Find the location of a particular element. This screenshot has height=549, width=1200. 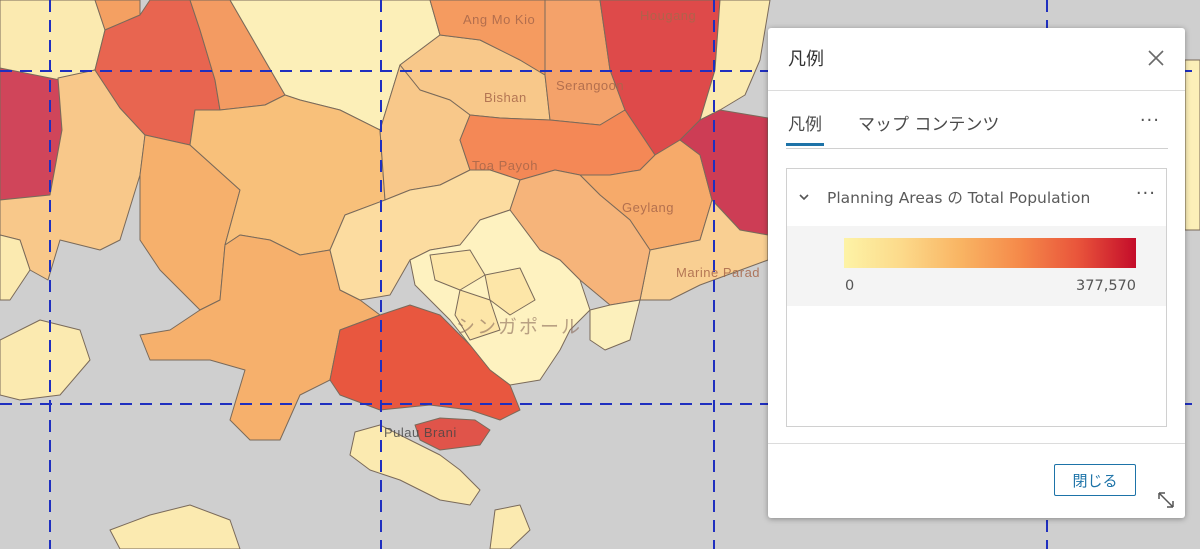

map-label-singapore: シンガポール is located at coordinates (519, 327).